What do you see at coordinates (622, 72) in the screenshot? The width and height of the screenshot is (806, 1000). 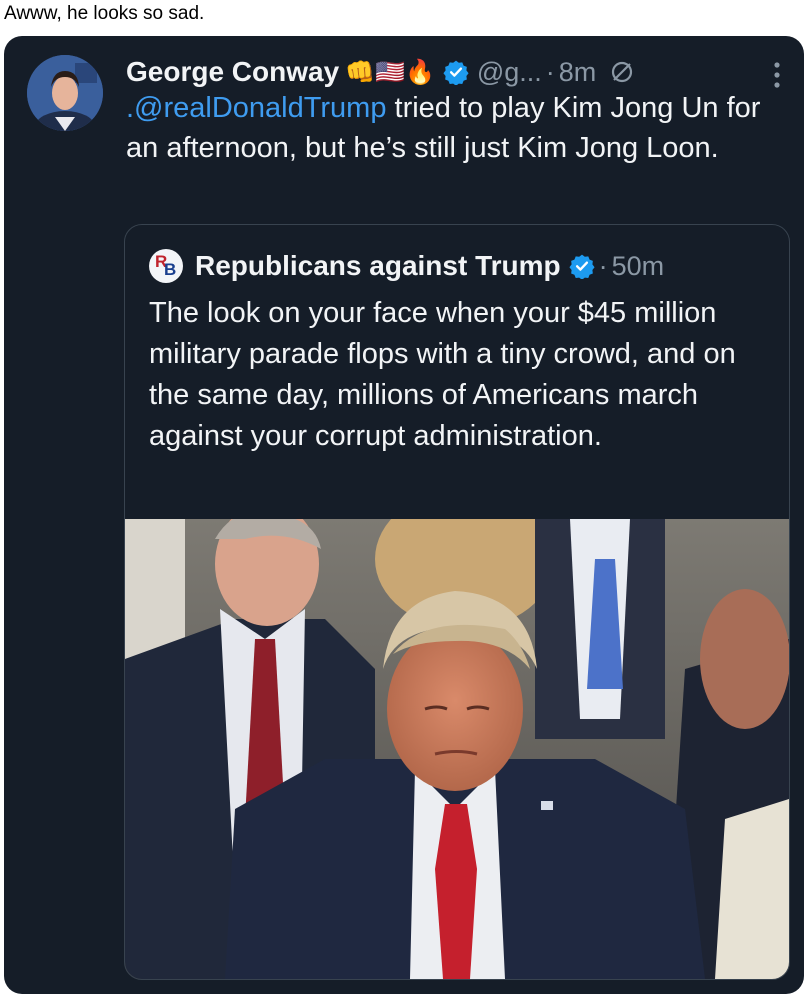 I see `no-entry-icon` at bounding box center [622, 72].